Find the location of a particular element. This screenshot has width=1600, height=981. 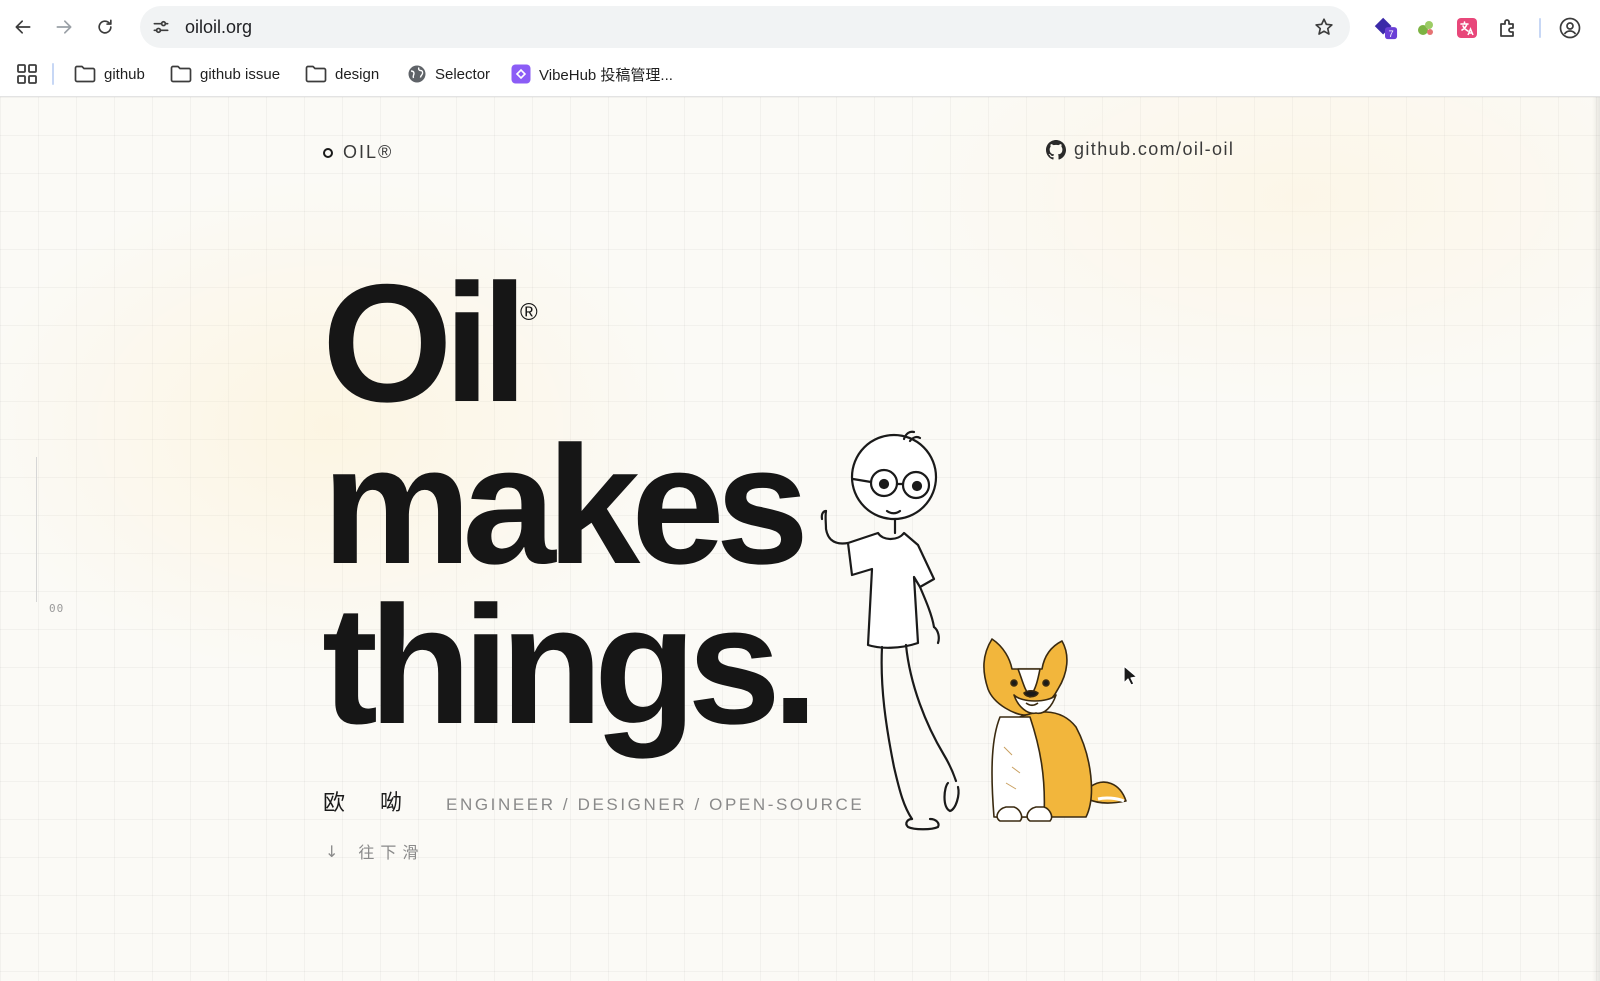

vibehub-icon is located at coordinates (521, 74).